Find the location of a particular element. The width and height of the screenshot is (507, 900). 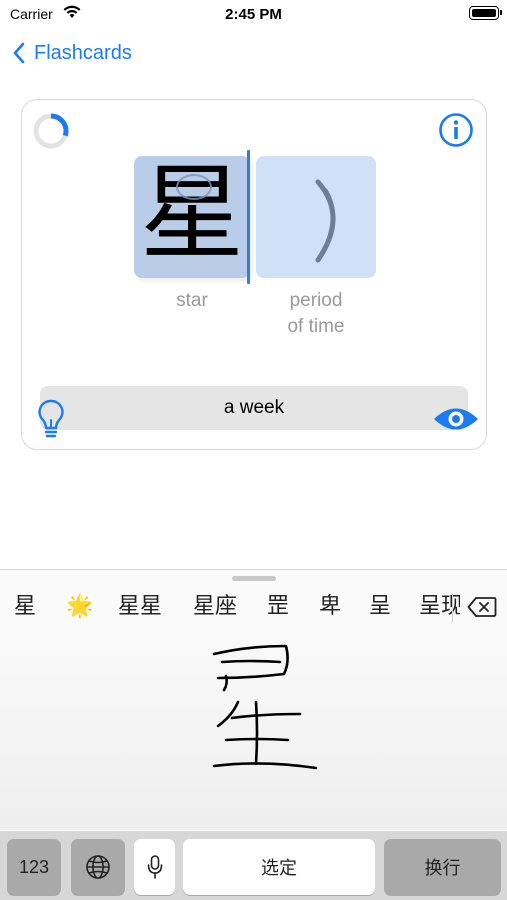

globe-key is located at coordinates (98, 867).